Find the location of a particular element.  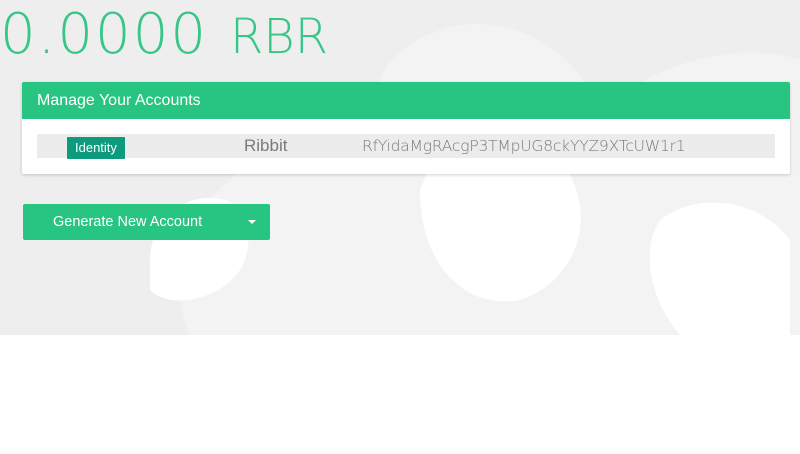

panel-title: Manage Your Accounts is located at coordinates (406, 100).